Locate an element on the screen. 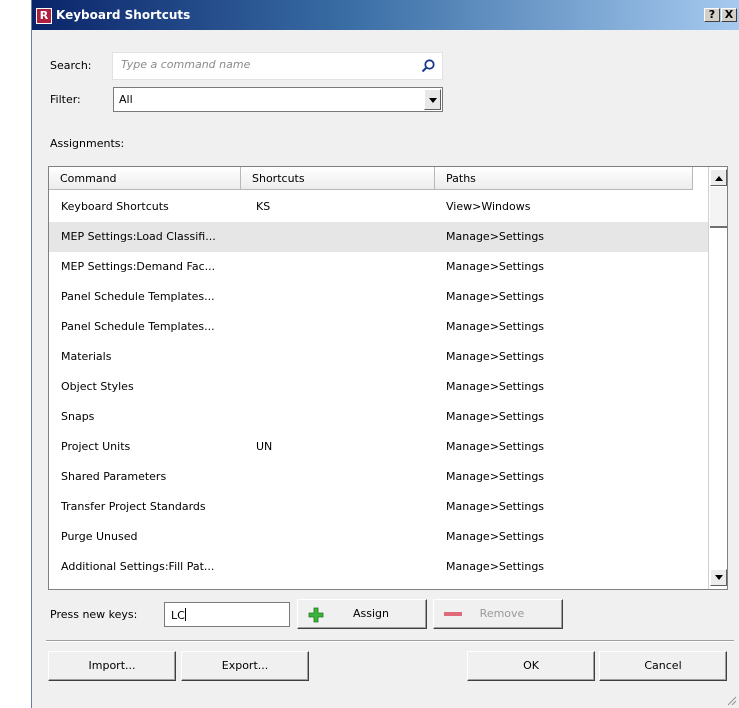  title-bar: R Keyboard Shortcuts ? X is located at coordinates (385, 15).